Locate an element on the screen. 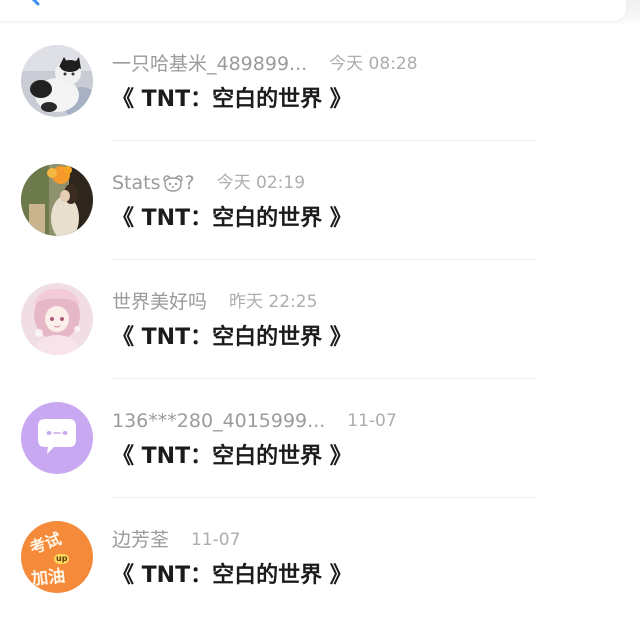  username: Stats ? is located at coordinates (153, 183).